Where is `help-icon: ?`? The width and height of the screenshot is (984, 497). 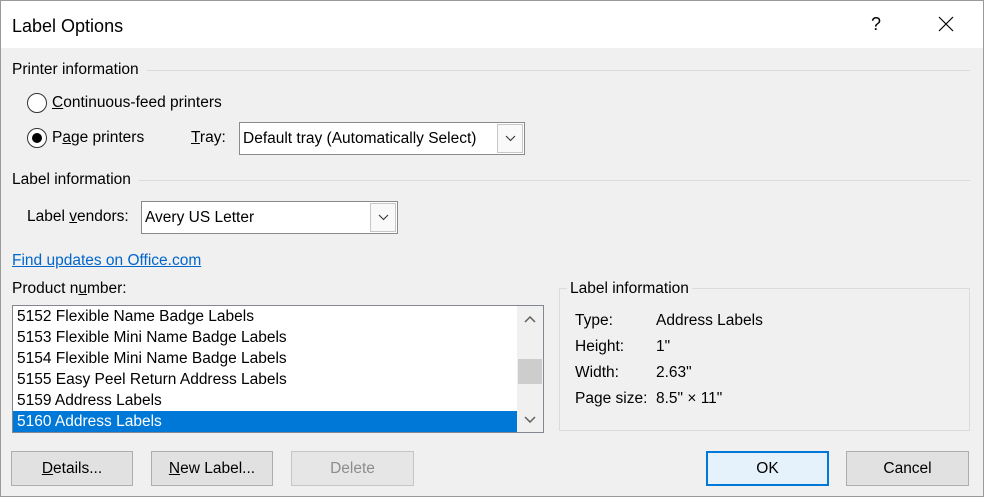
help-icon: ? is located at coordinates (875, 23).